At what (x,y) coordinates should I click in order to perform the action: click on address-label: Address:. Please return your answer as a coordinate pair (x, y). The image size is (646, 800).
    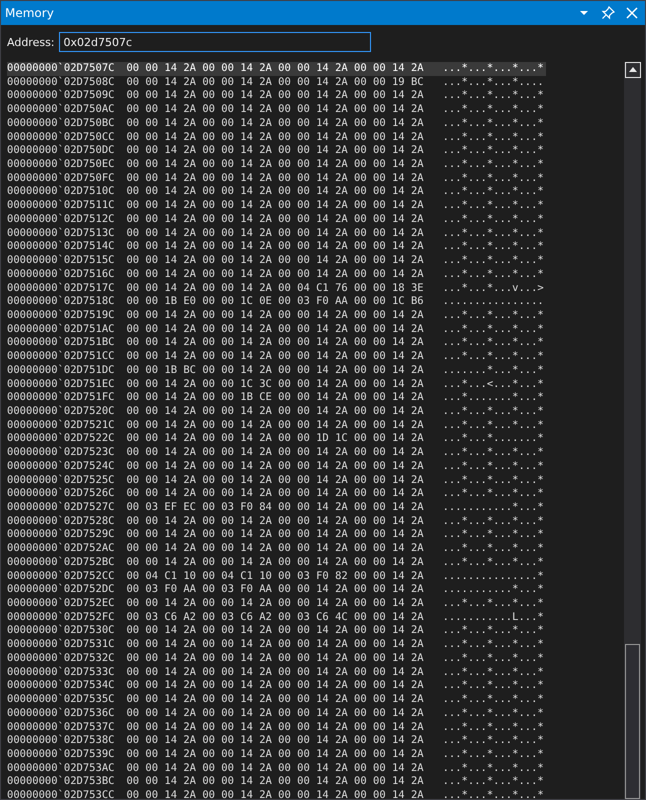
    Looking at the image, I should click on (31, 42).